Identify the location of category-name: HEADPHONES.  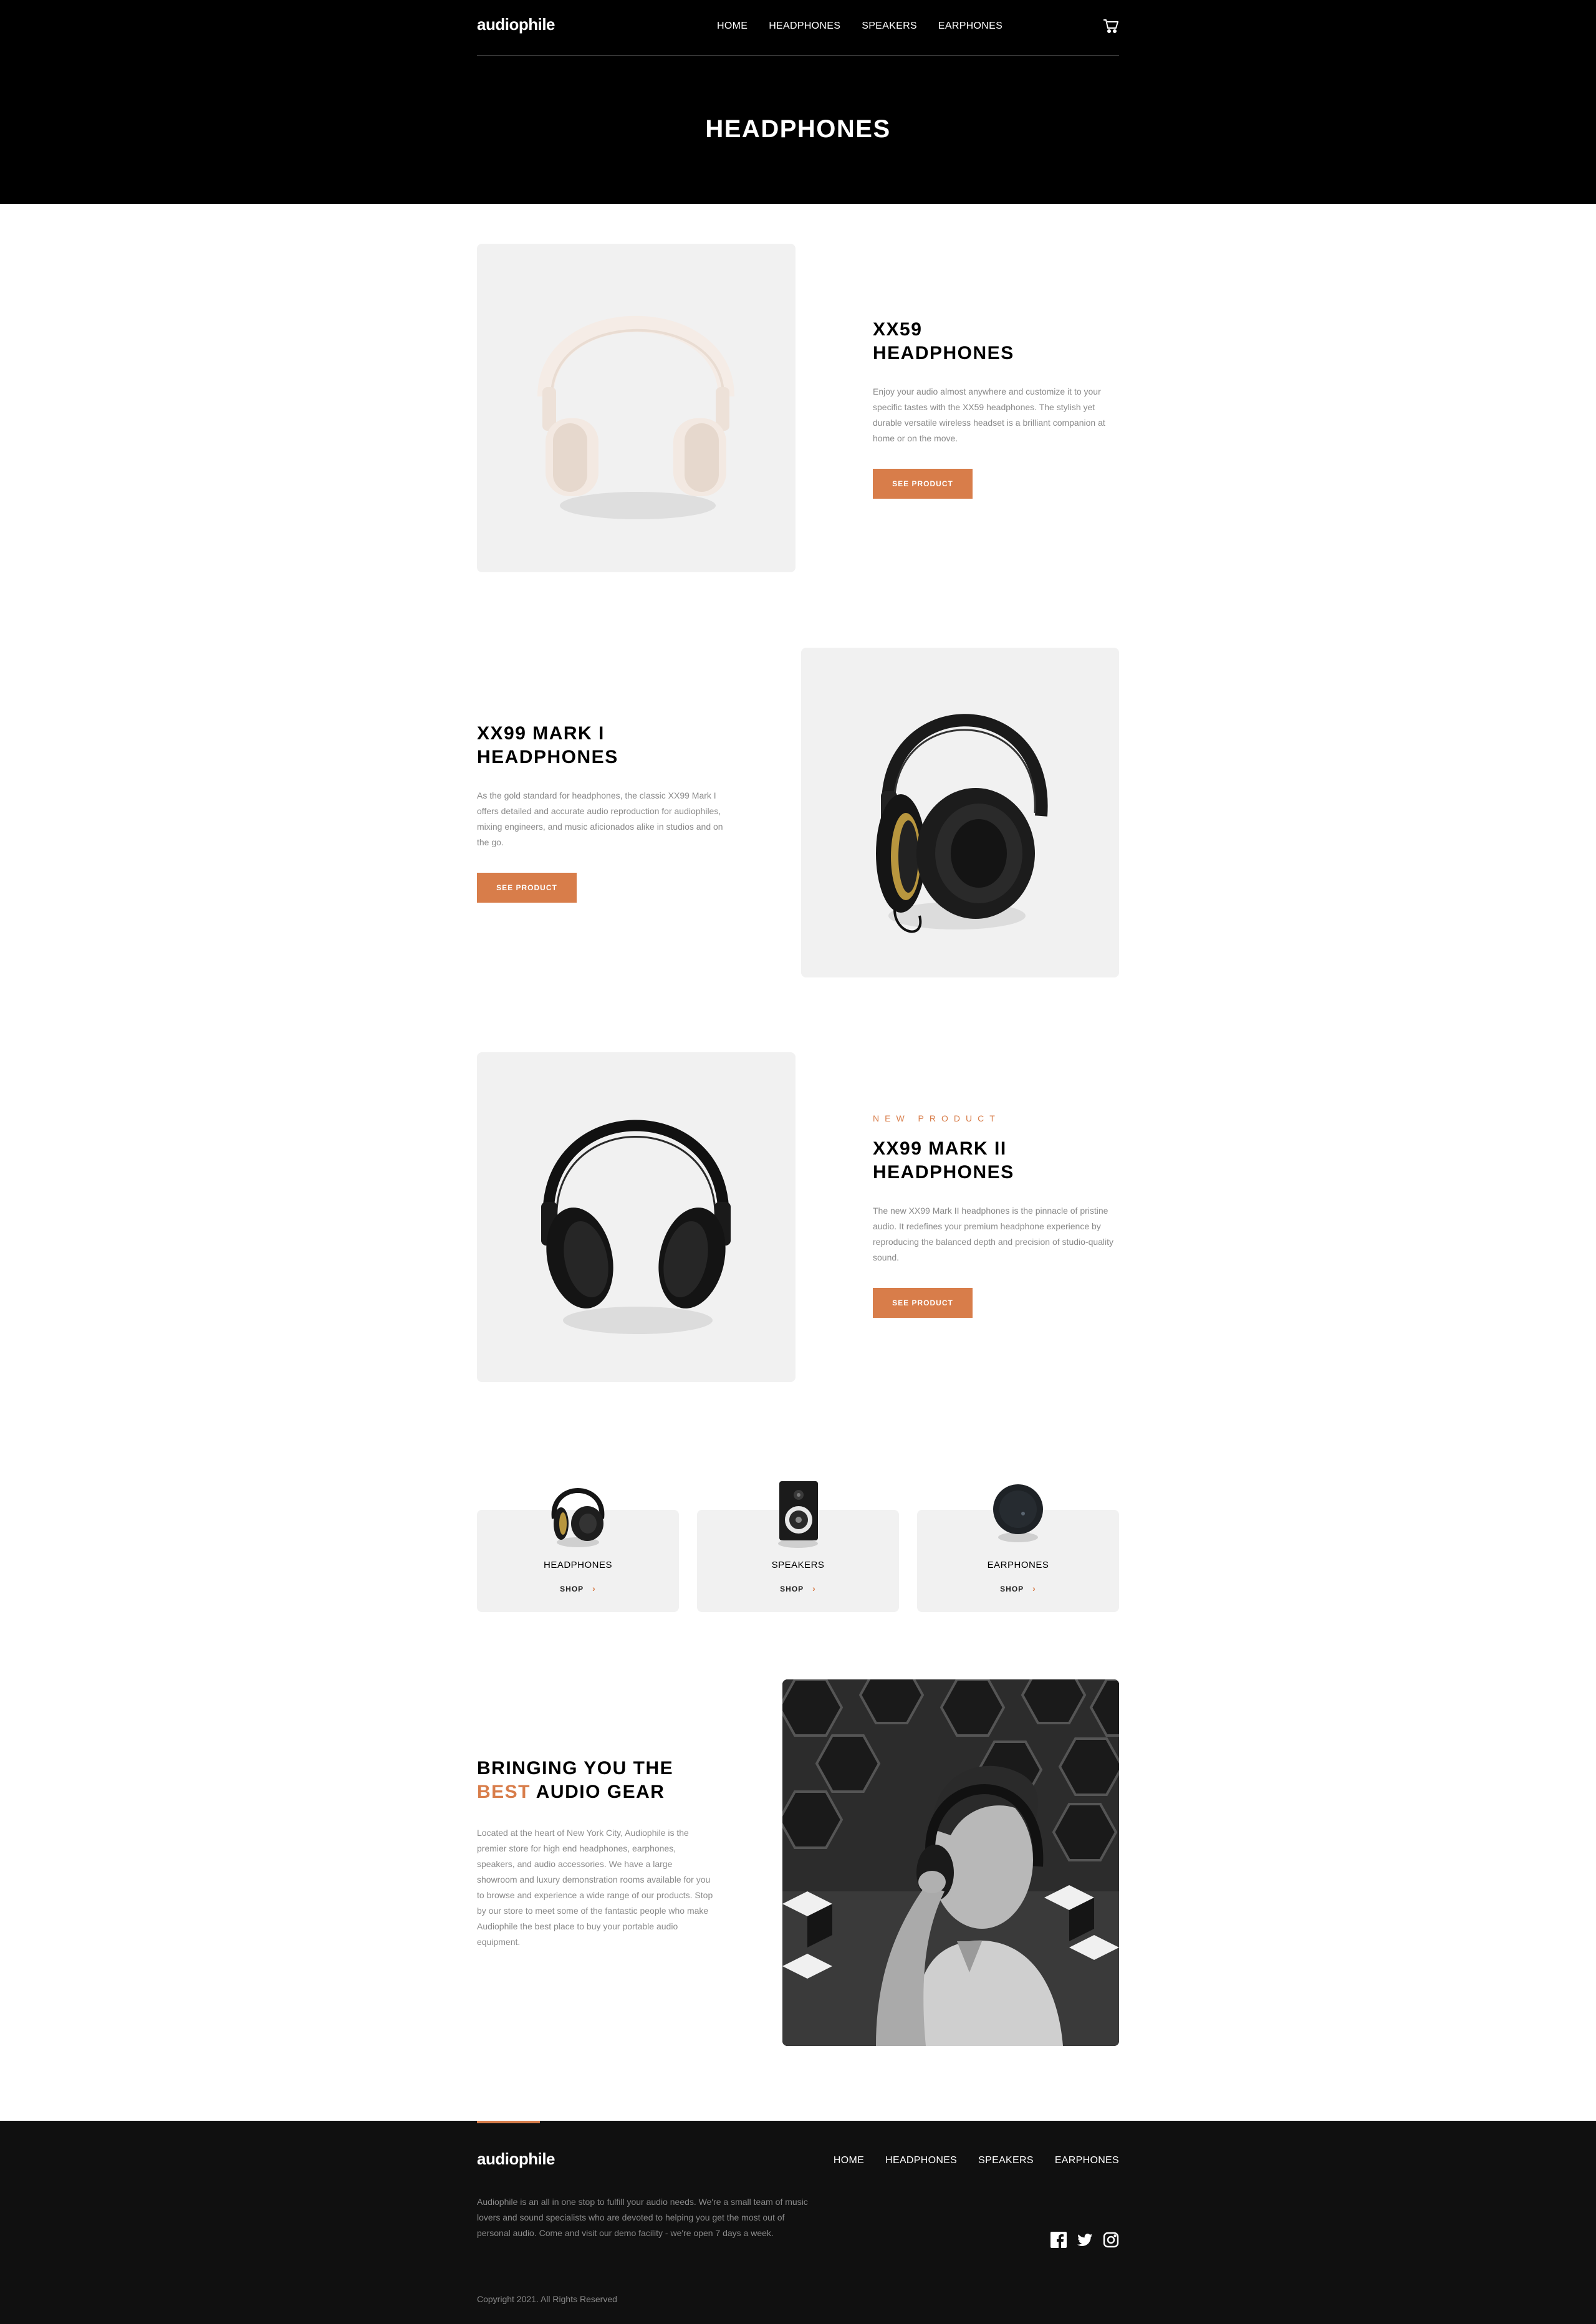
(578, 1565).